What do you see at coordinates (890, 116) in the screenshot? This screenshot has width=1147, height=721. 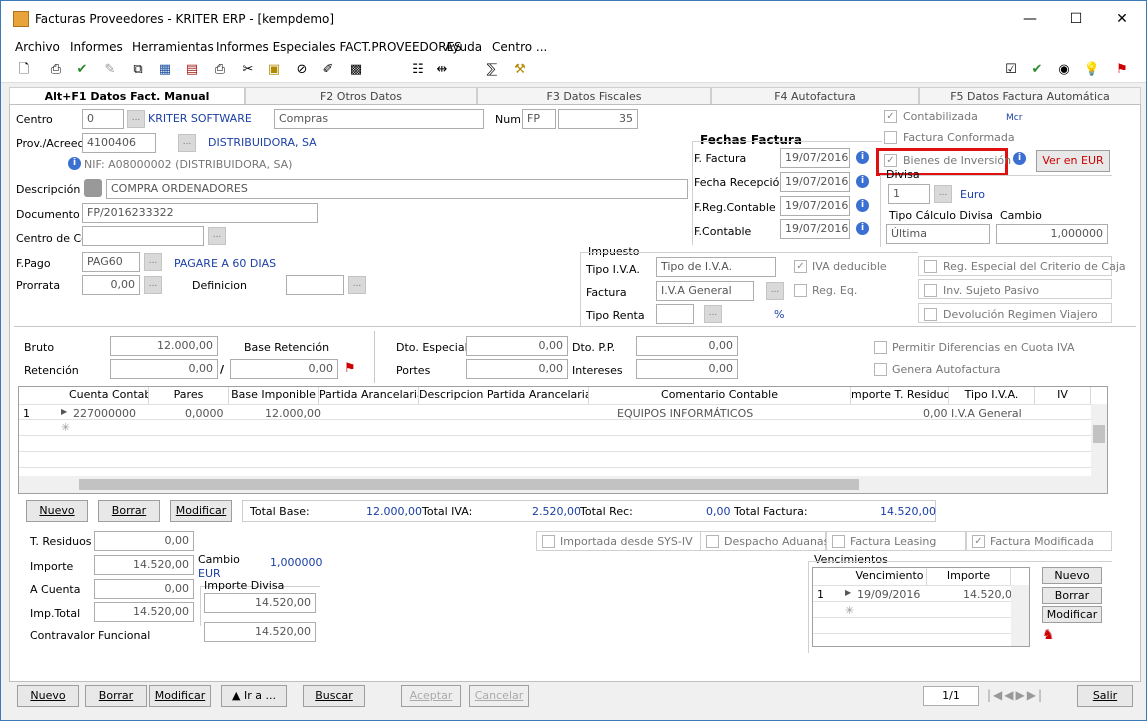 I see `contabilizada-checkbox: ✓` at bounding box center [890, 116].